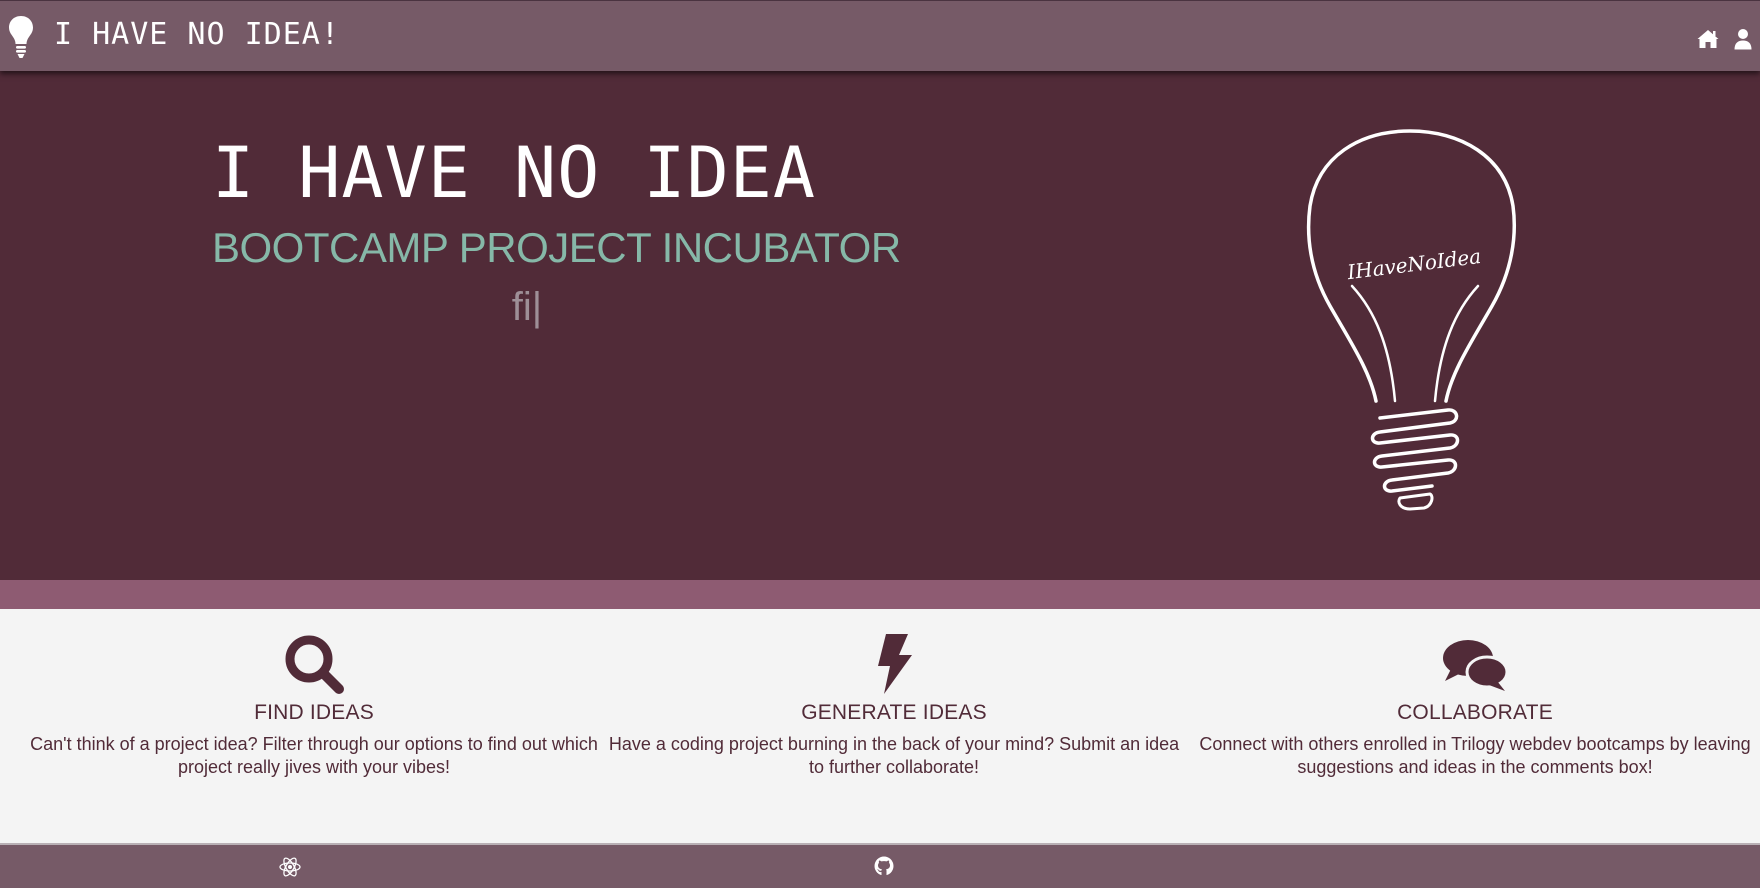 This screenshot has width=1760, height=888. I want to click on search-icon, so click(314, 664).